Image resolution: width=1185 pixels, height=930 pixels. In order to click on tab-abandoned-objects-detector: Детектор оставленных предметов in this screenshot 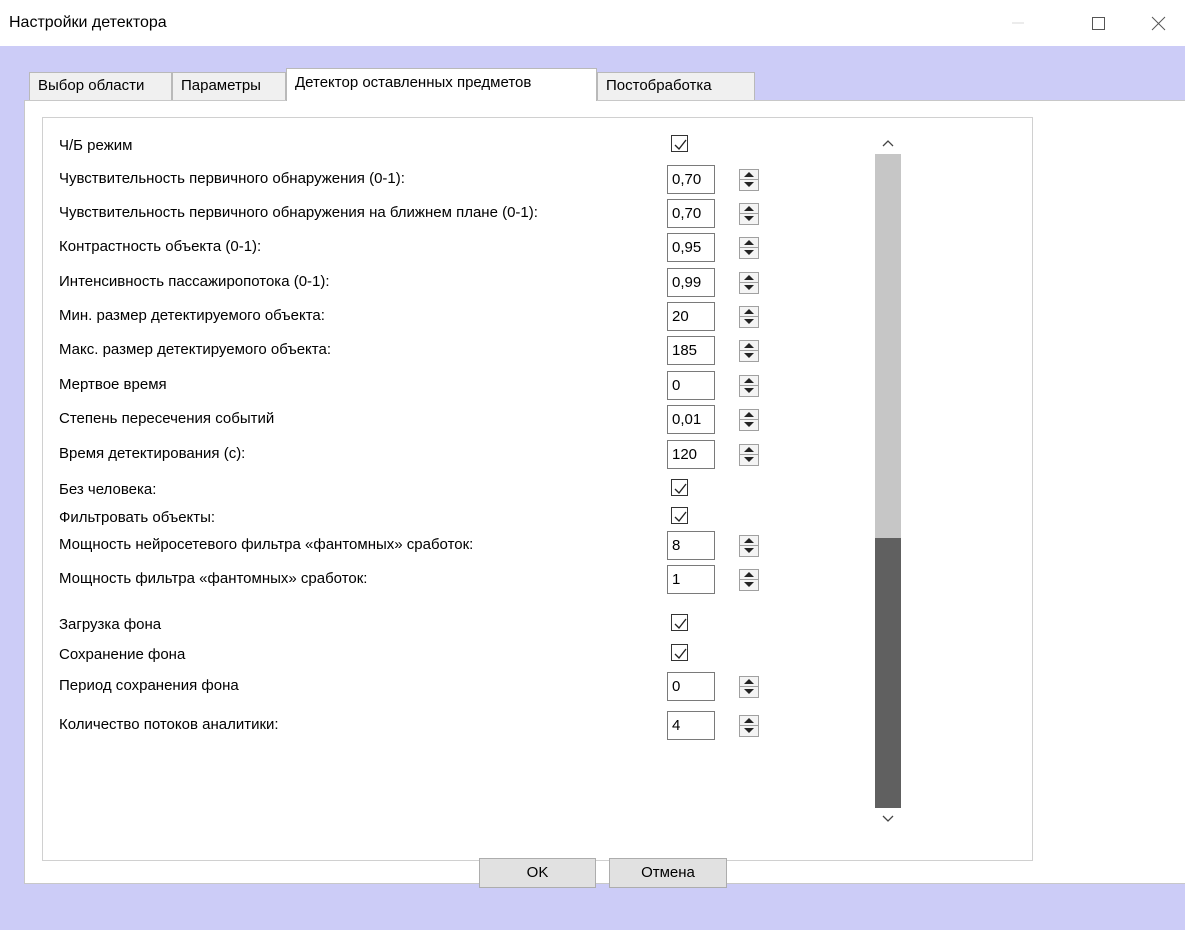, I will do `click(441, 84)`.